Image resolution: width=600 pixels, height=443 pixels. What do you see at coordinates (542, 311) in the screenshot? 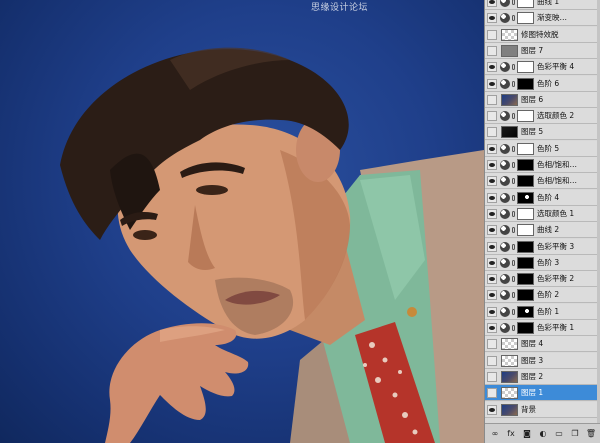
I see `layer-row: 色阶 1` at bounding box center [542, 311].